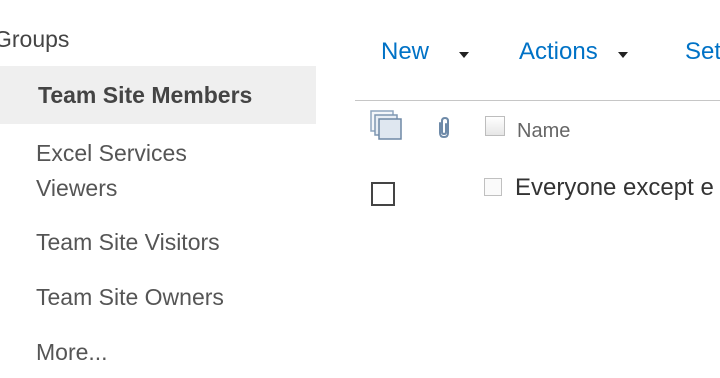 The width and height of the screenshot is (720, 378). Describe the element at coordinates (405, 52) in the screenshot. I see `new-button: New` at that location.